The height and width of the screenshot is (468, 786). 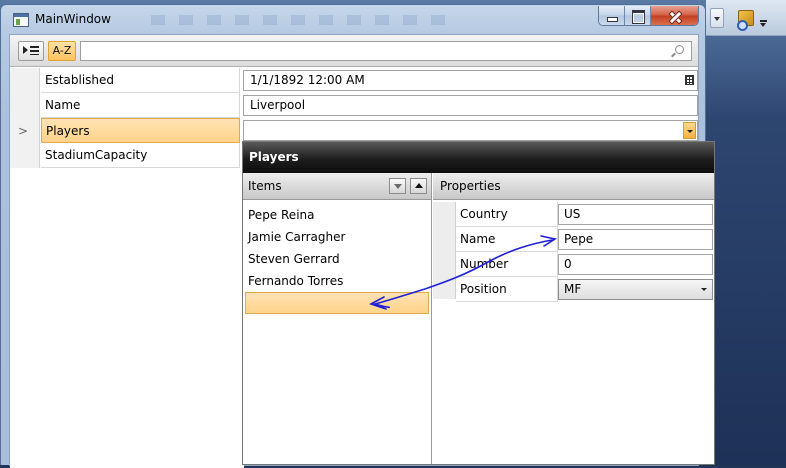 I want to click on property-row-position: Position MF, so click(x=573, y=289).